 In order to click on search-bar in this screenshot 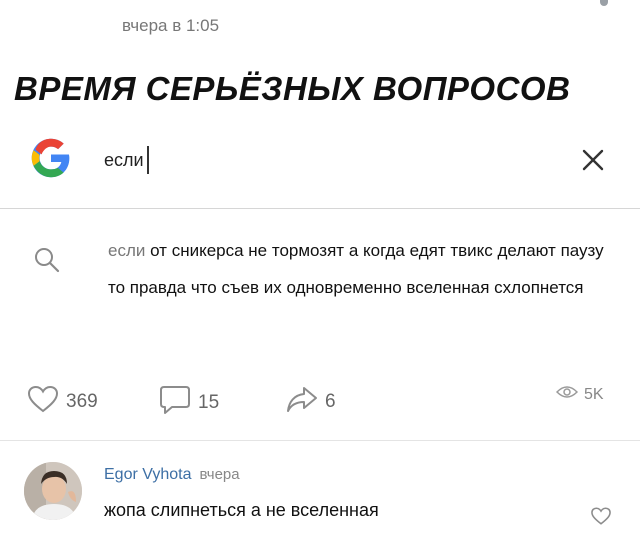, I will do `click(320, 169)`.